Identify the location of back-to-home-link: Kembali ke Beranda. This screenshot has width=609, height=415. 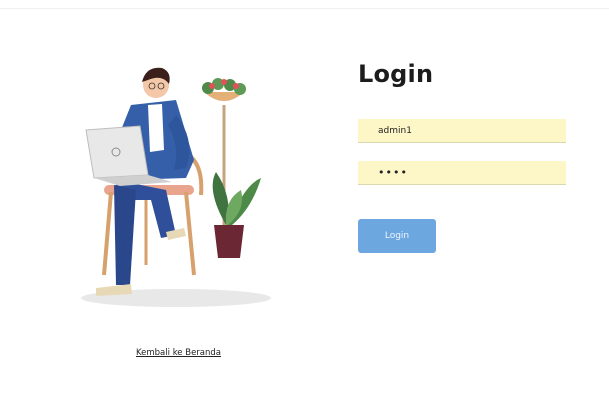
(178, 353).